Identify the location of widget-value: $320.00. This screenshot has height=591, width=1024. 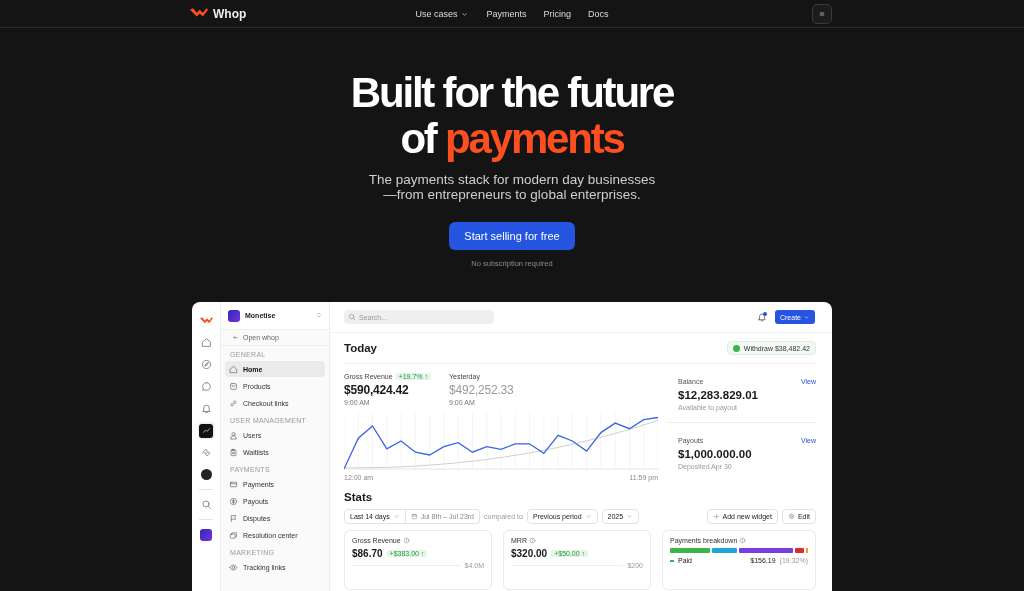
(529, 553).